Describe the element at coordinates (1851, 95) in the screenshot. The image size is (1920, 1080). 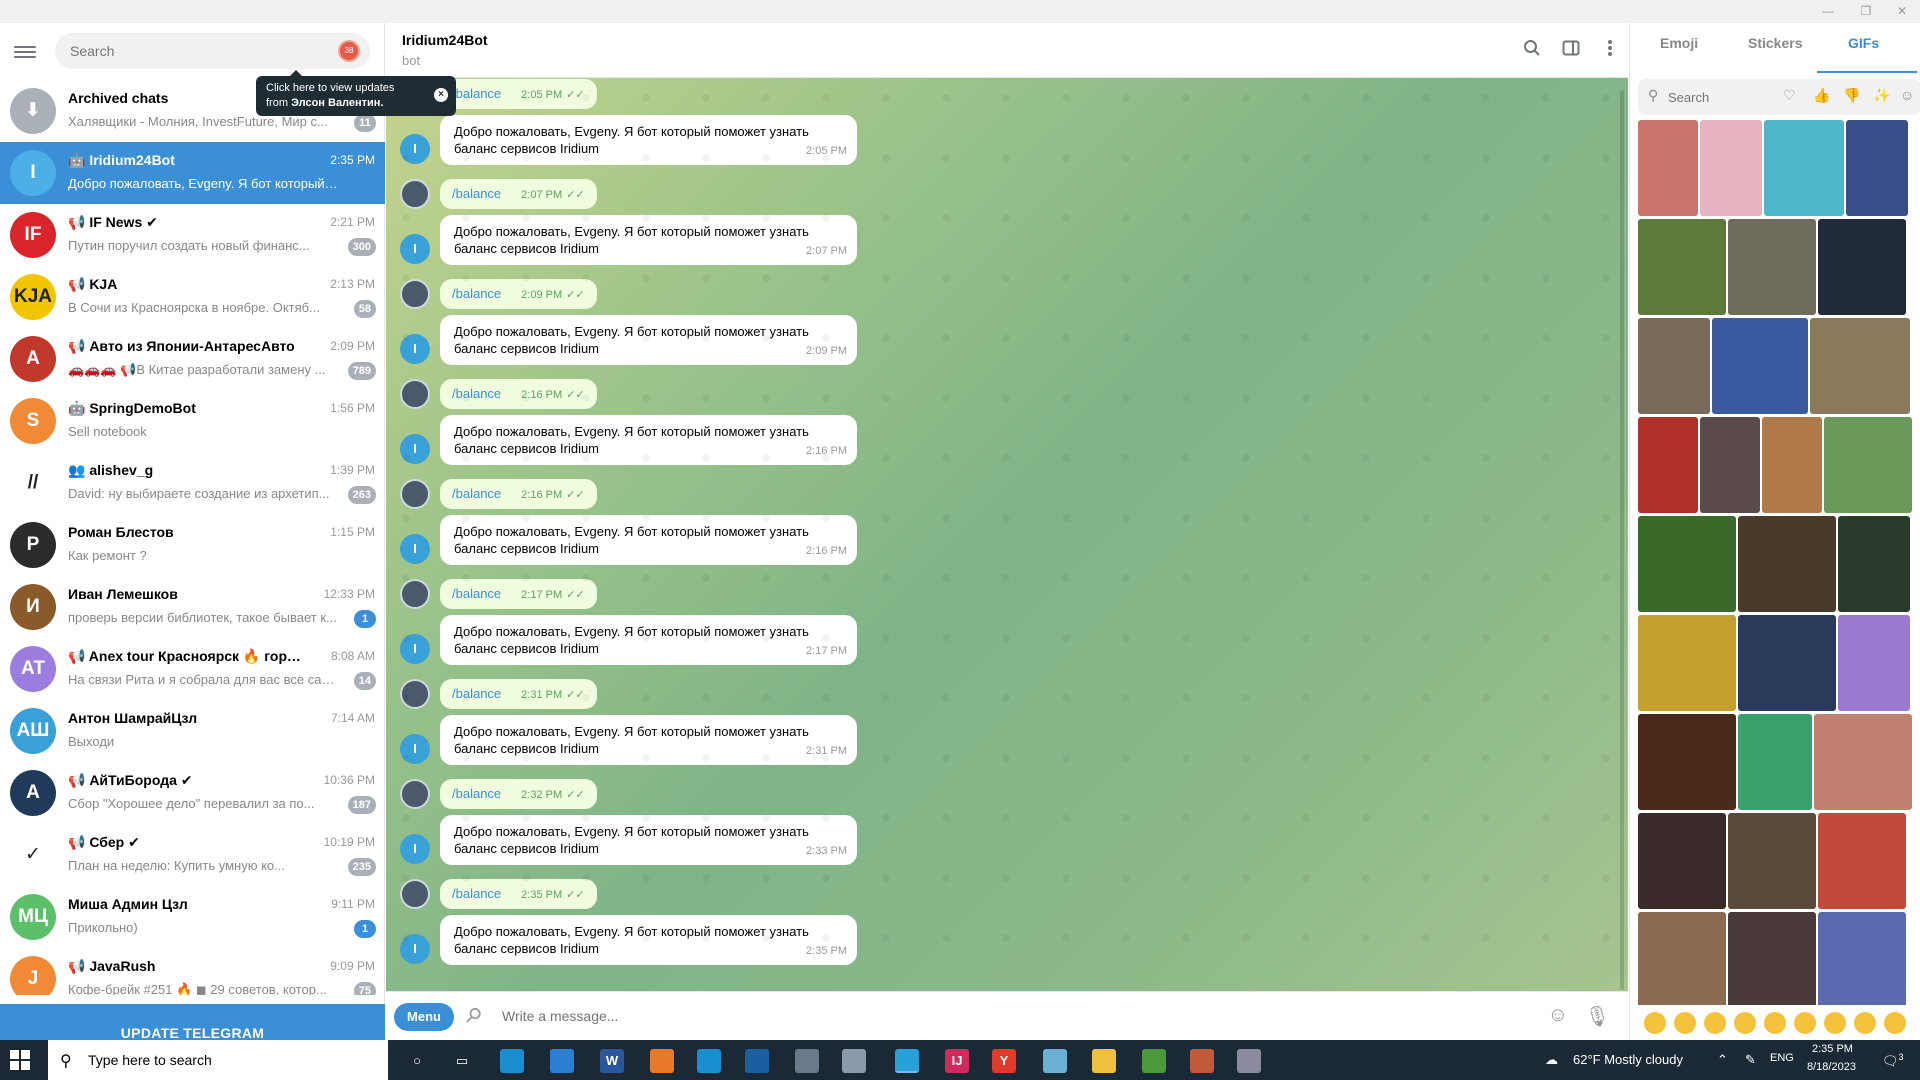
I see `thumbs-down-icon: 👎` at that location.